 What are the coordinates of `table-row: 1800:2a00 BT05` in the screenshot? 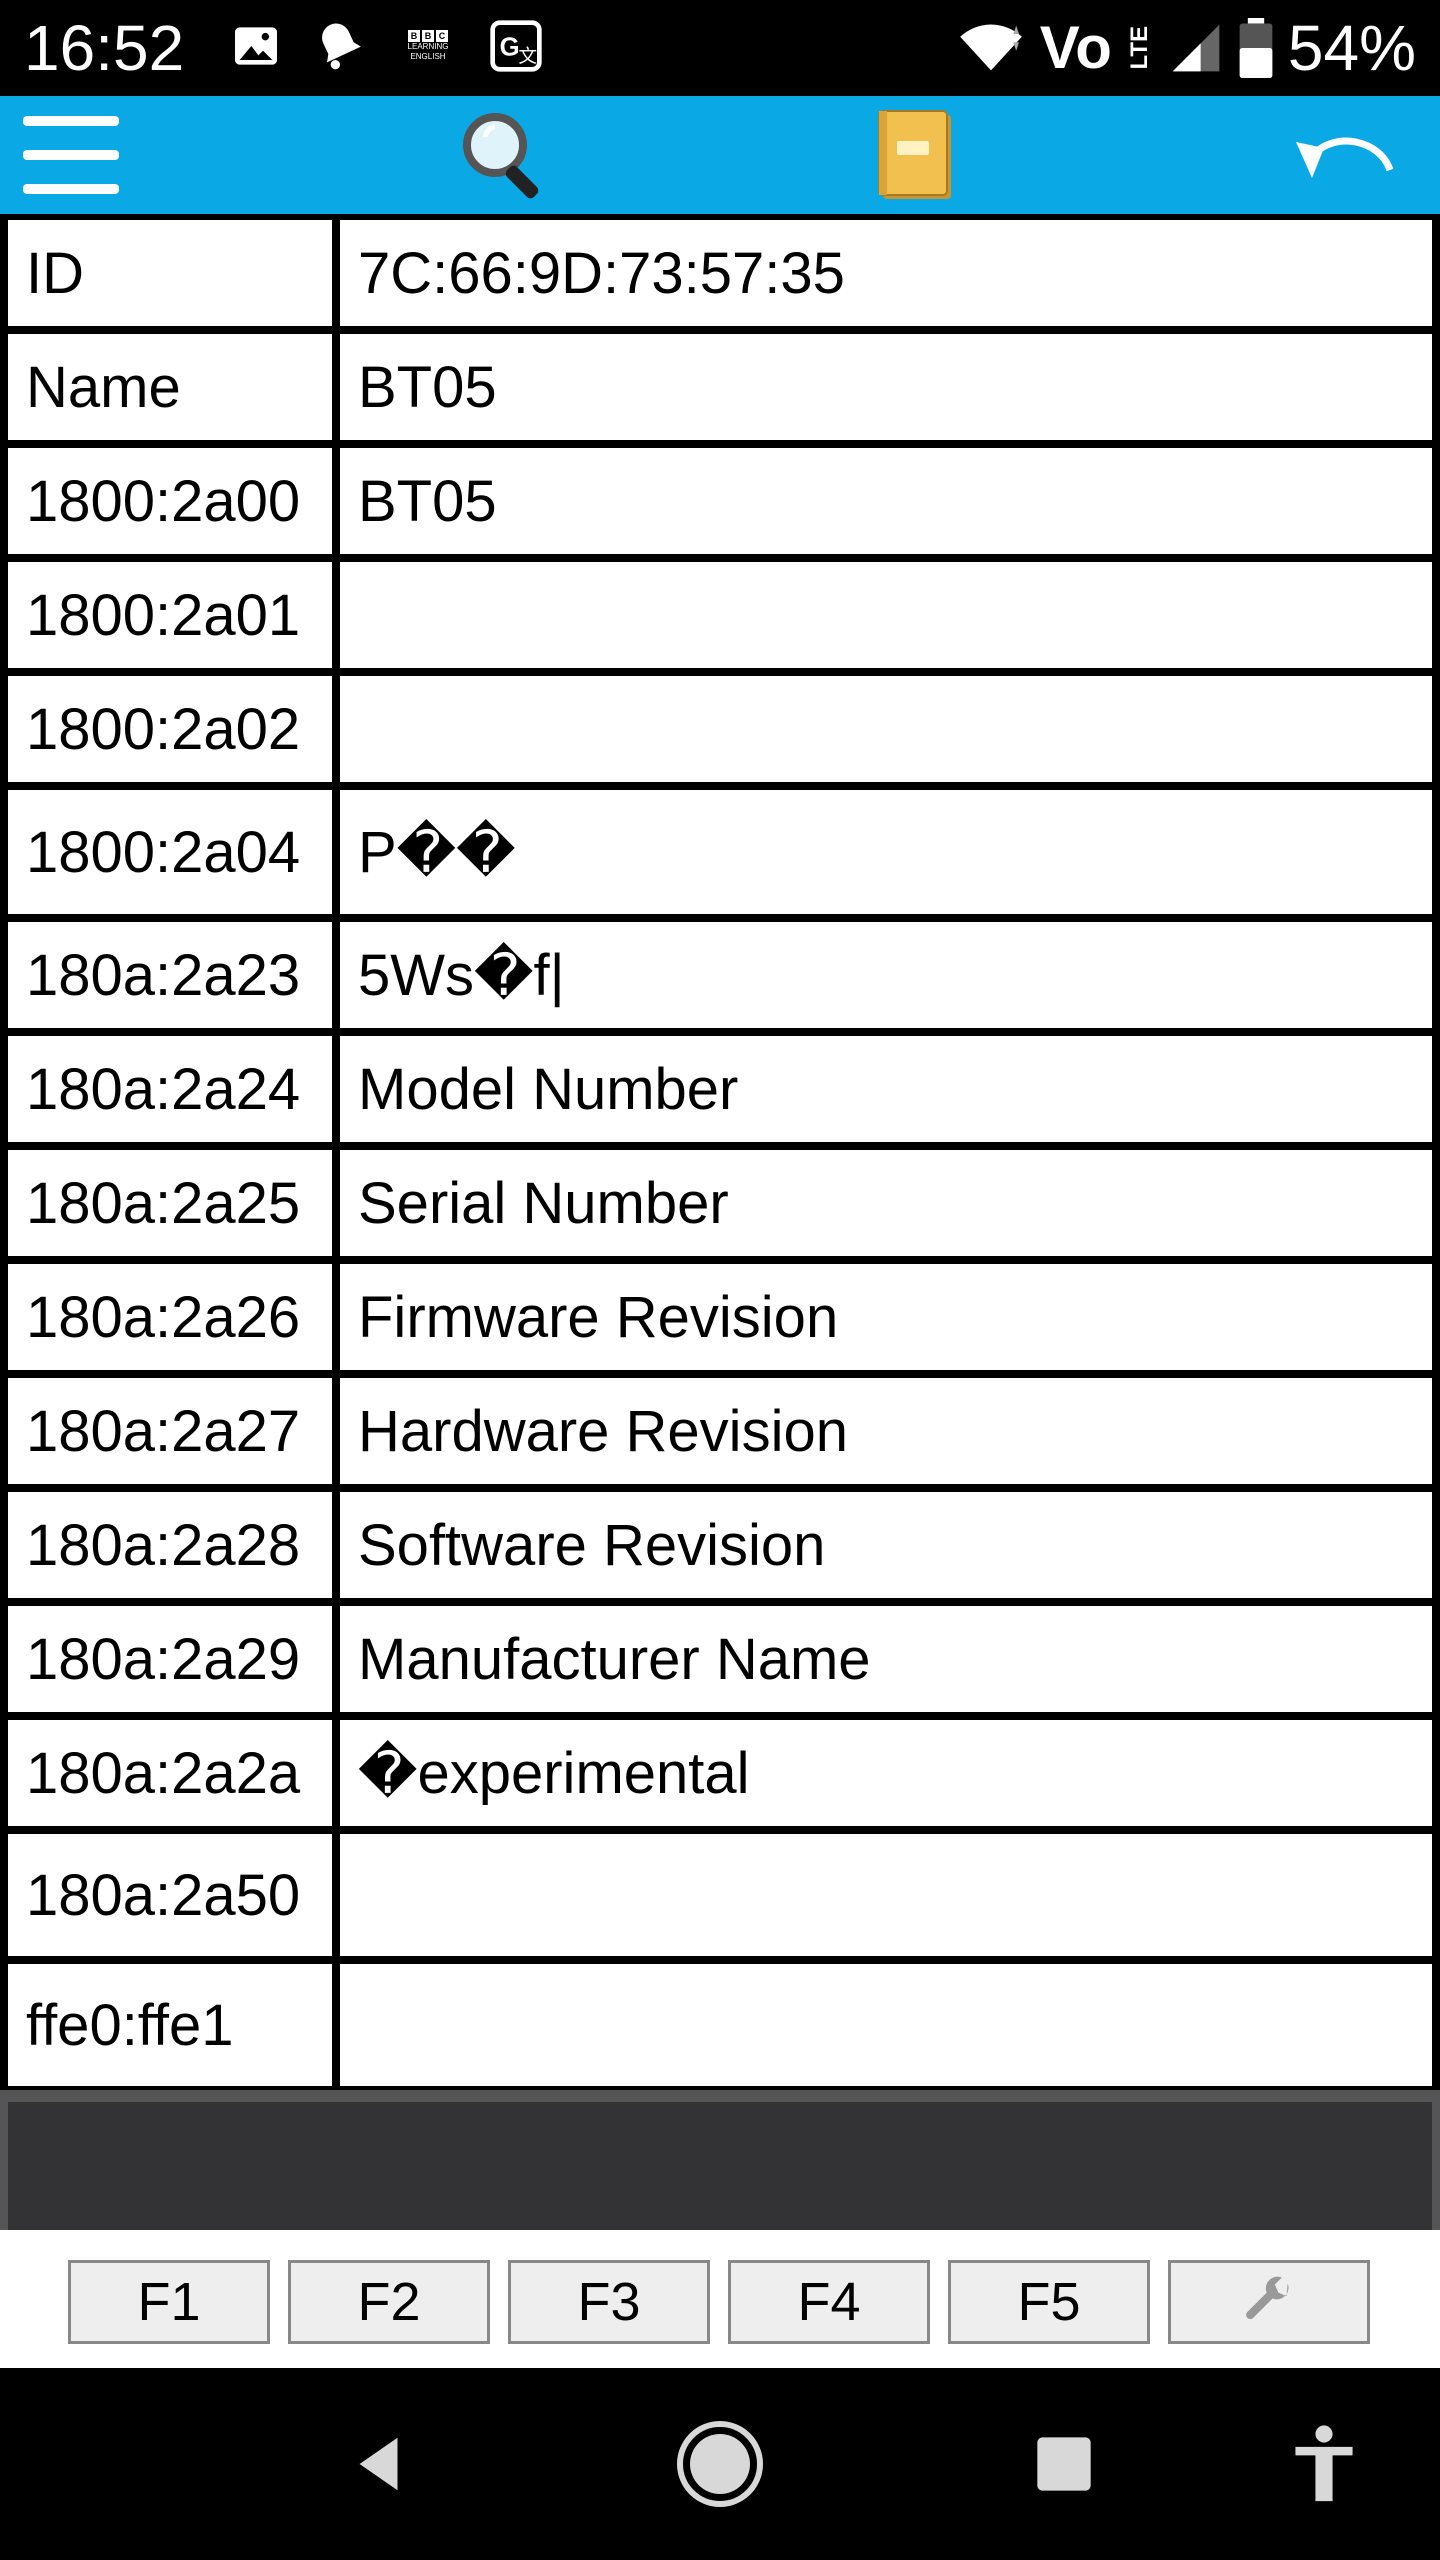 It's located at (720, 501).